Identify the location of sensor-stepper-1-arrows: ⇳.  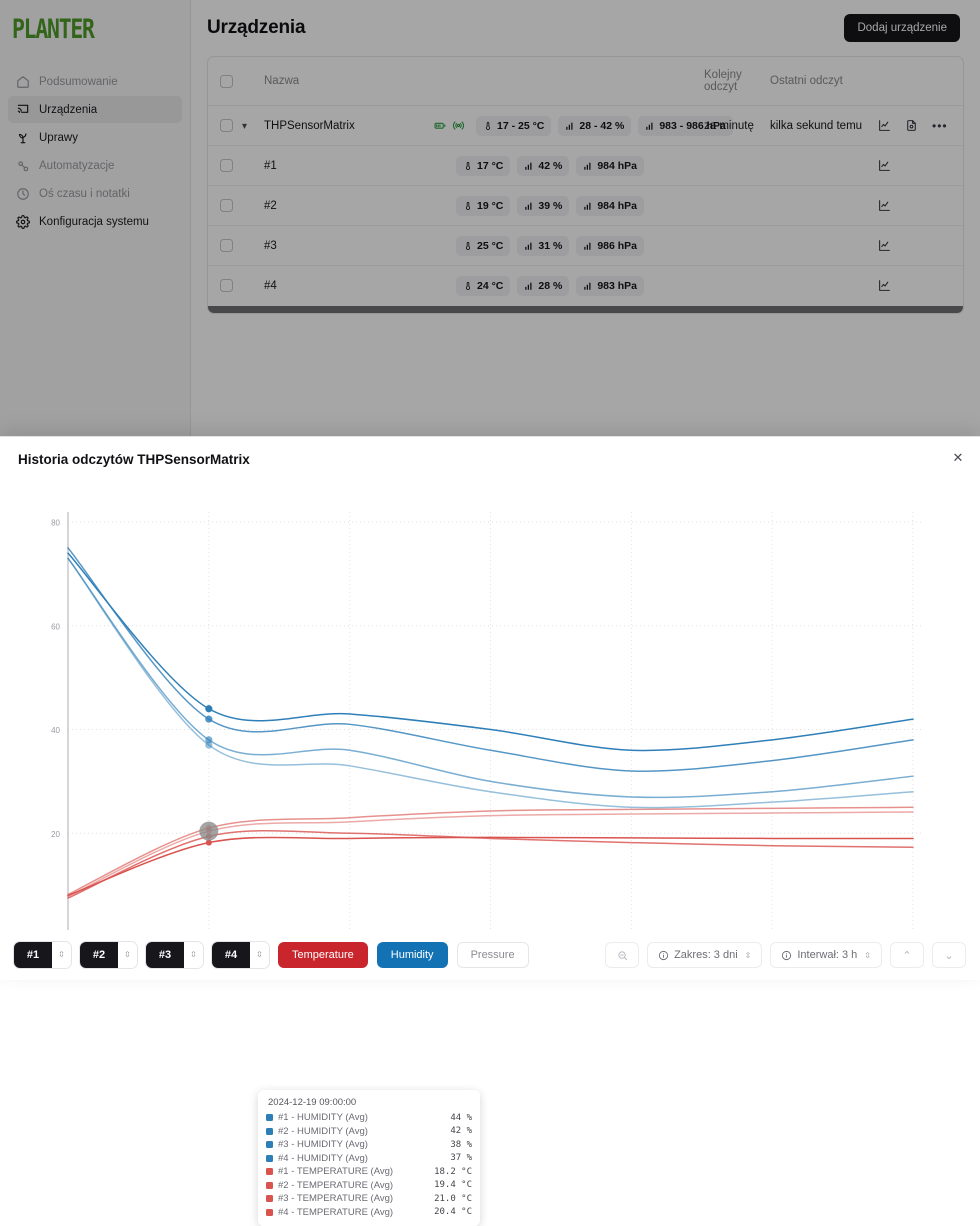
(61, 955).